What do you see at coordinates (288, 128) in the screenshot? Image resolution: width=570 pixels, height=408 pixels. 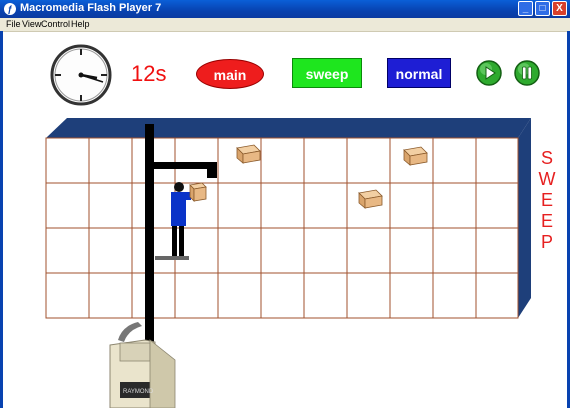 I see `rack-top` at bounding box center [288, 128].